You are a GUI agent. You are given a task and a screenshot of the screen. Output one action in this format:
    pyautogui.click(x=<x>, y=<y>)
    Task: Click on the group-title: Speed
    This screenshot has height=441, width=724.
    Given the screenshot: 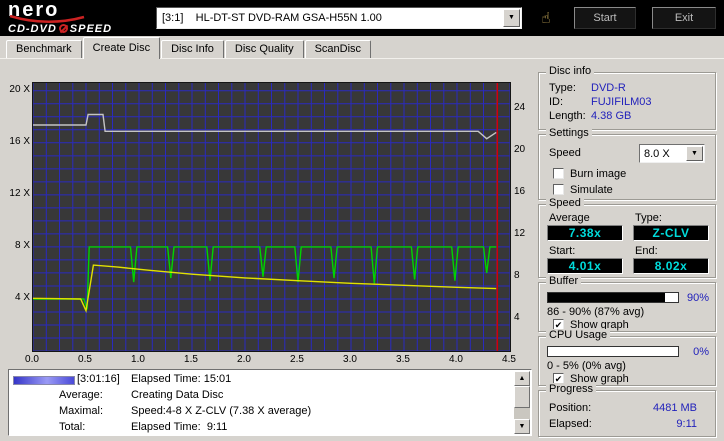 What is the action you would take?
    pyautogui.click(x=565, y=203)
    